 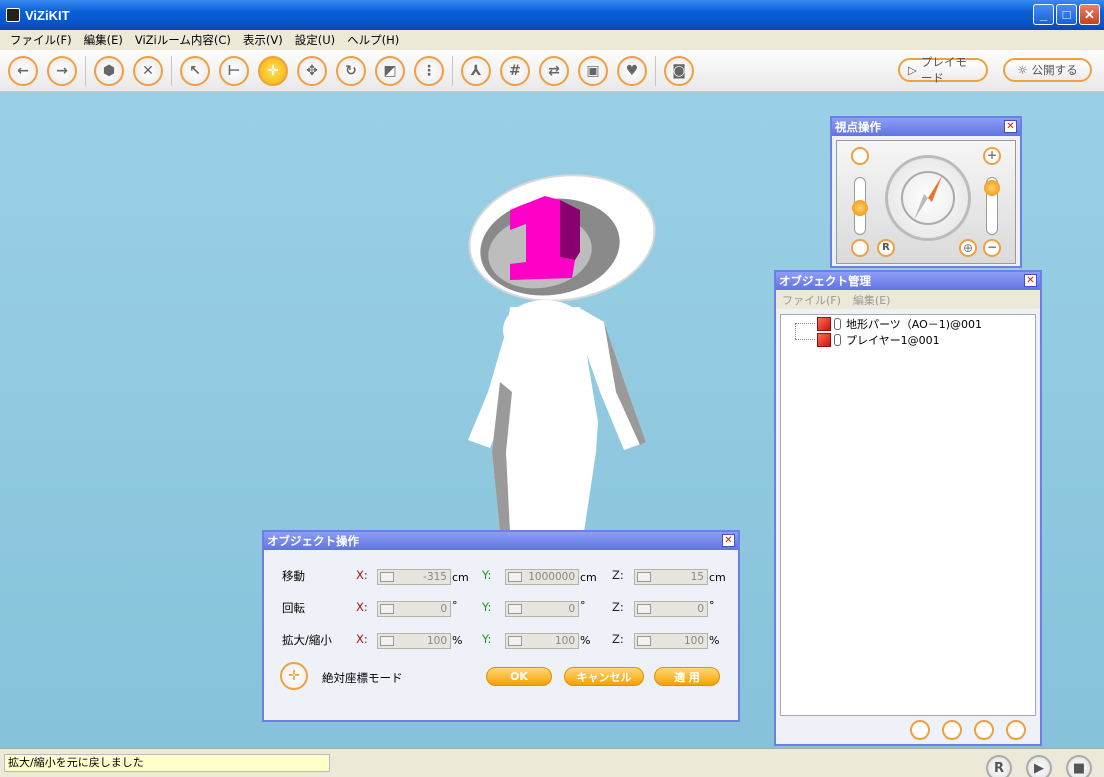 I want to click on move-unit: cm, so click(x=588, y=577).